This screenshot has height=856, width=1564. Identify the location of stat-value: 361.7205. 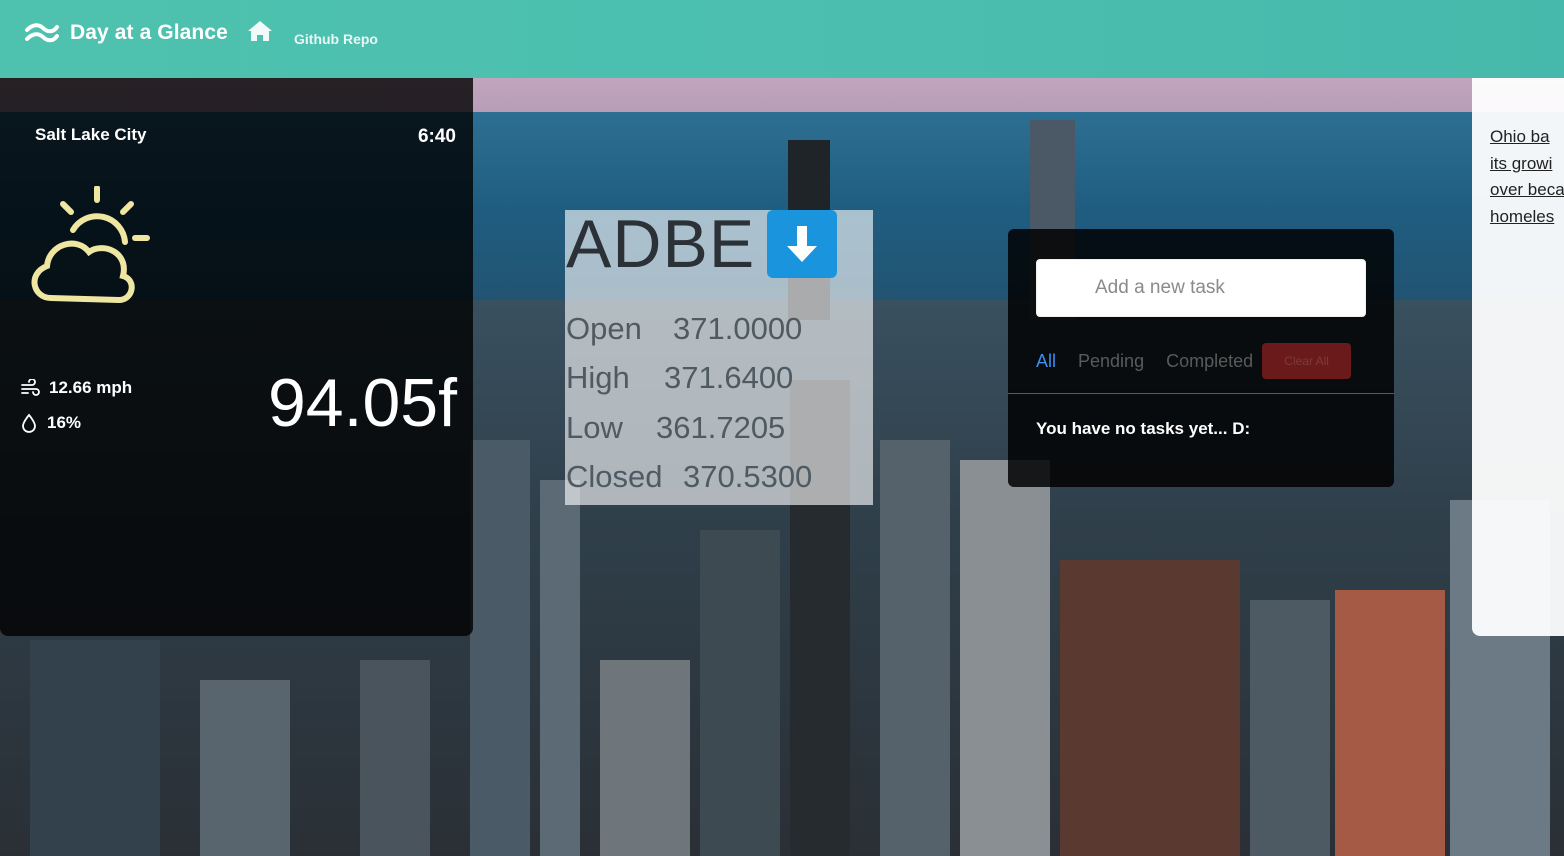
(721, 427).